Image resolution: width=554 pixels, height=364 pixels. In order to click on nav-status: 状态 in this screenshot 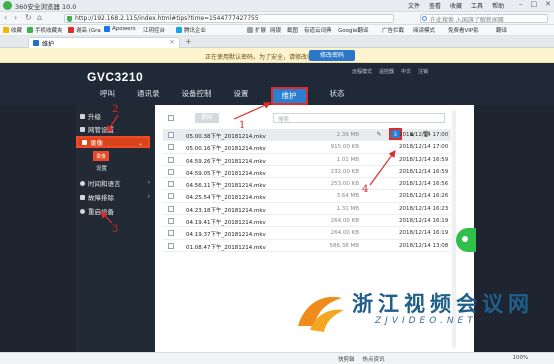, I will do `click(337, 96)`.